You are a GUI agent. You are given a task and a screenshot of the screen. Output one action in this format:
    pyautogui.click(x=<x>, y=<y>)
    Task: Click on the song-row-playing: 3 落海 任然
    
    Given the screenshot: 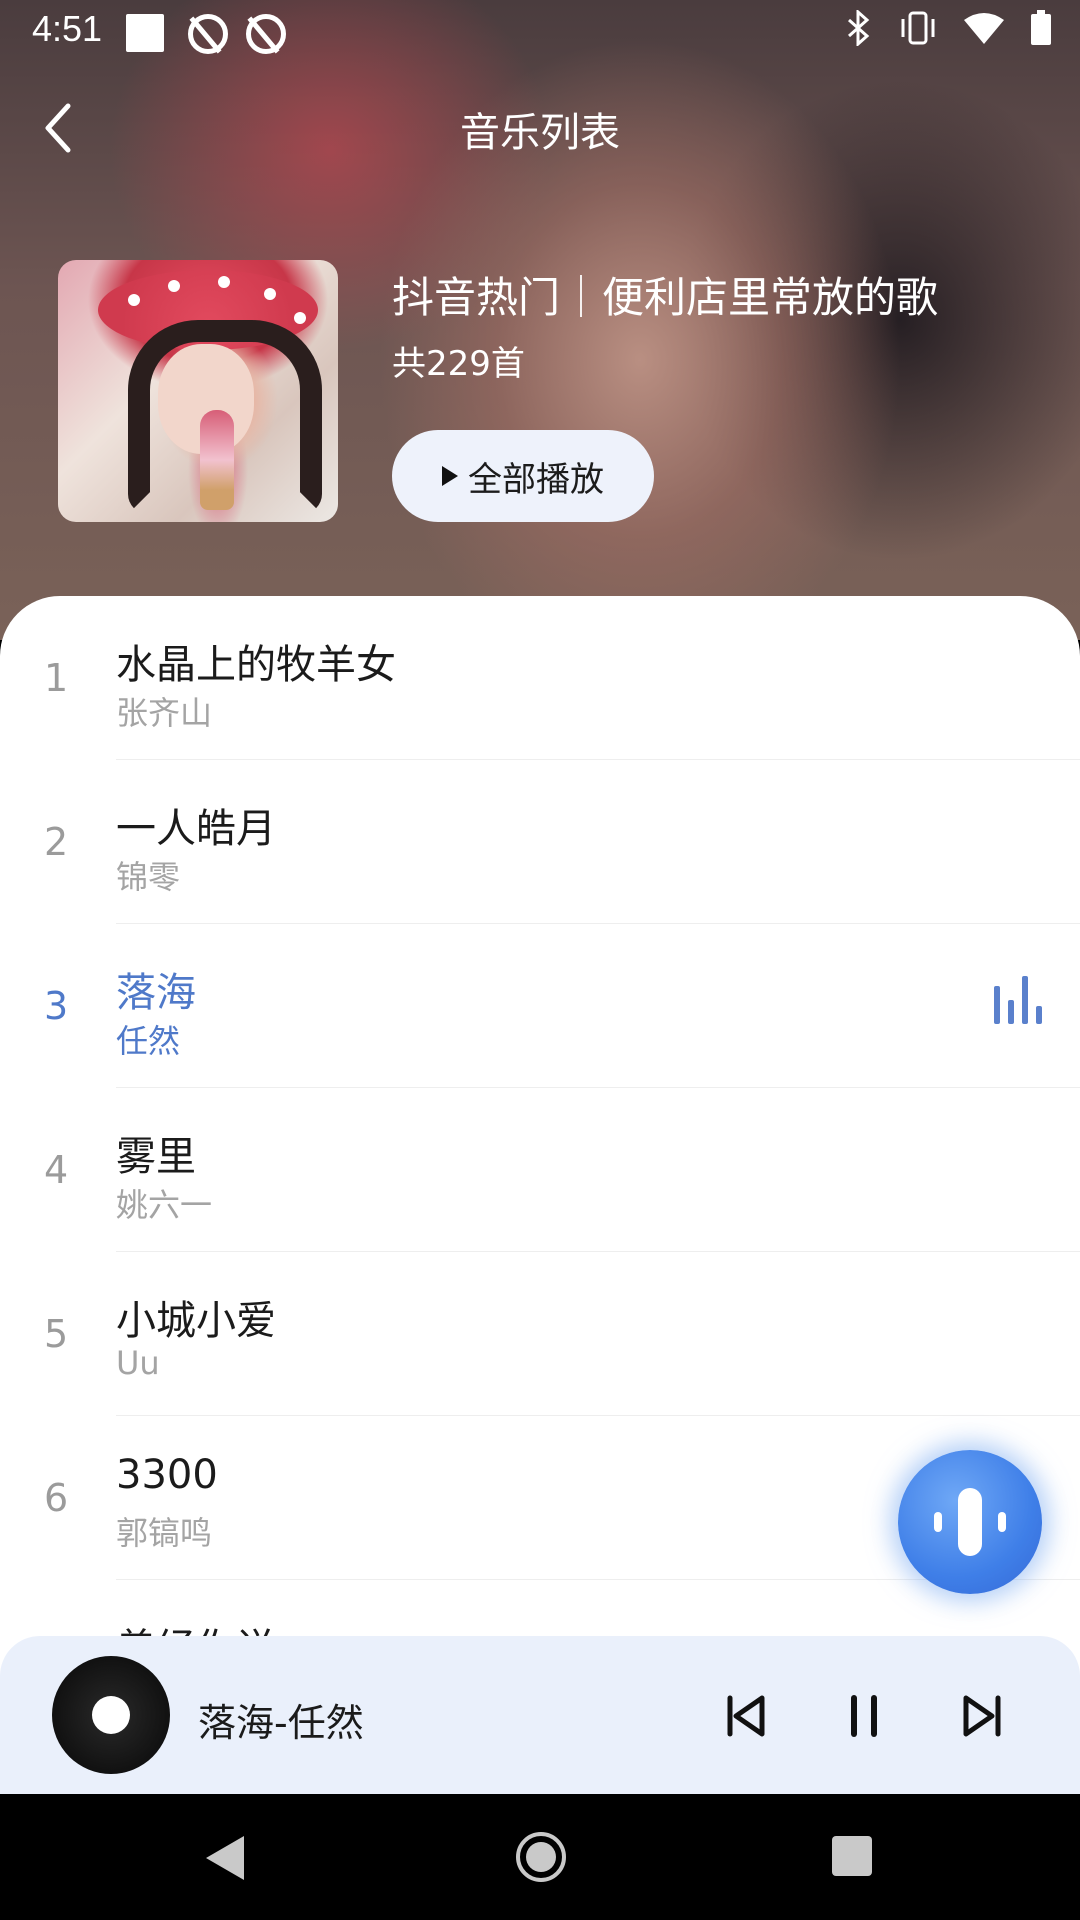 What is the action you would take?
    pyautogui.click(x=540, y=1006)
    